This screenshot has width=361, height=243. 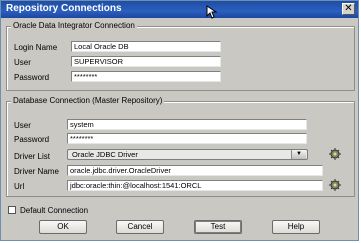 What do you see at coordinates (218, 227) in the screenshot?
I see `test-button: Test` at bounding box center [218, 227].